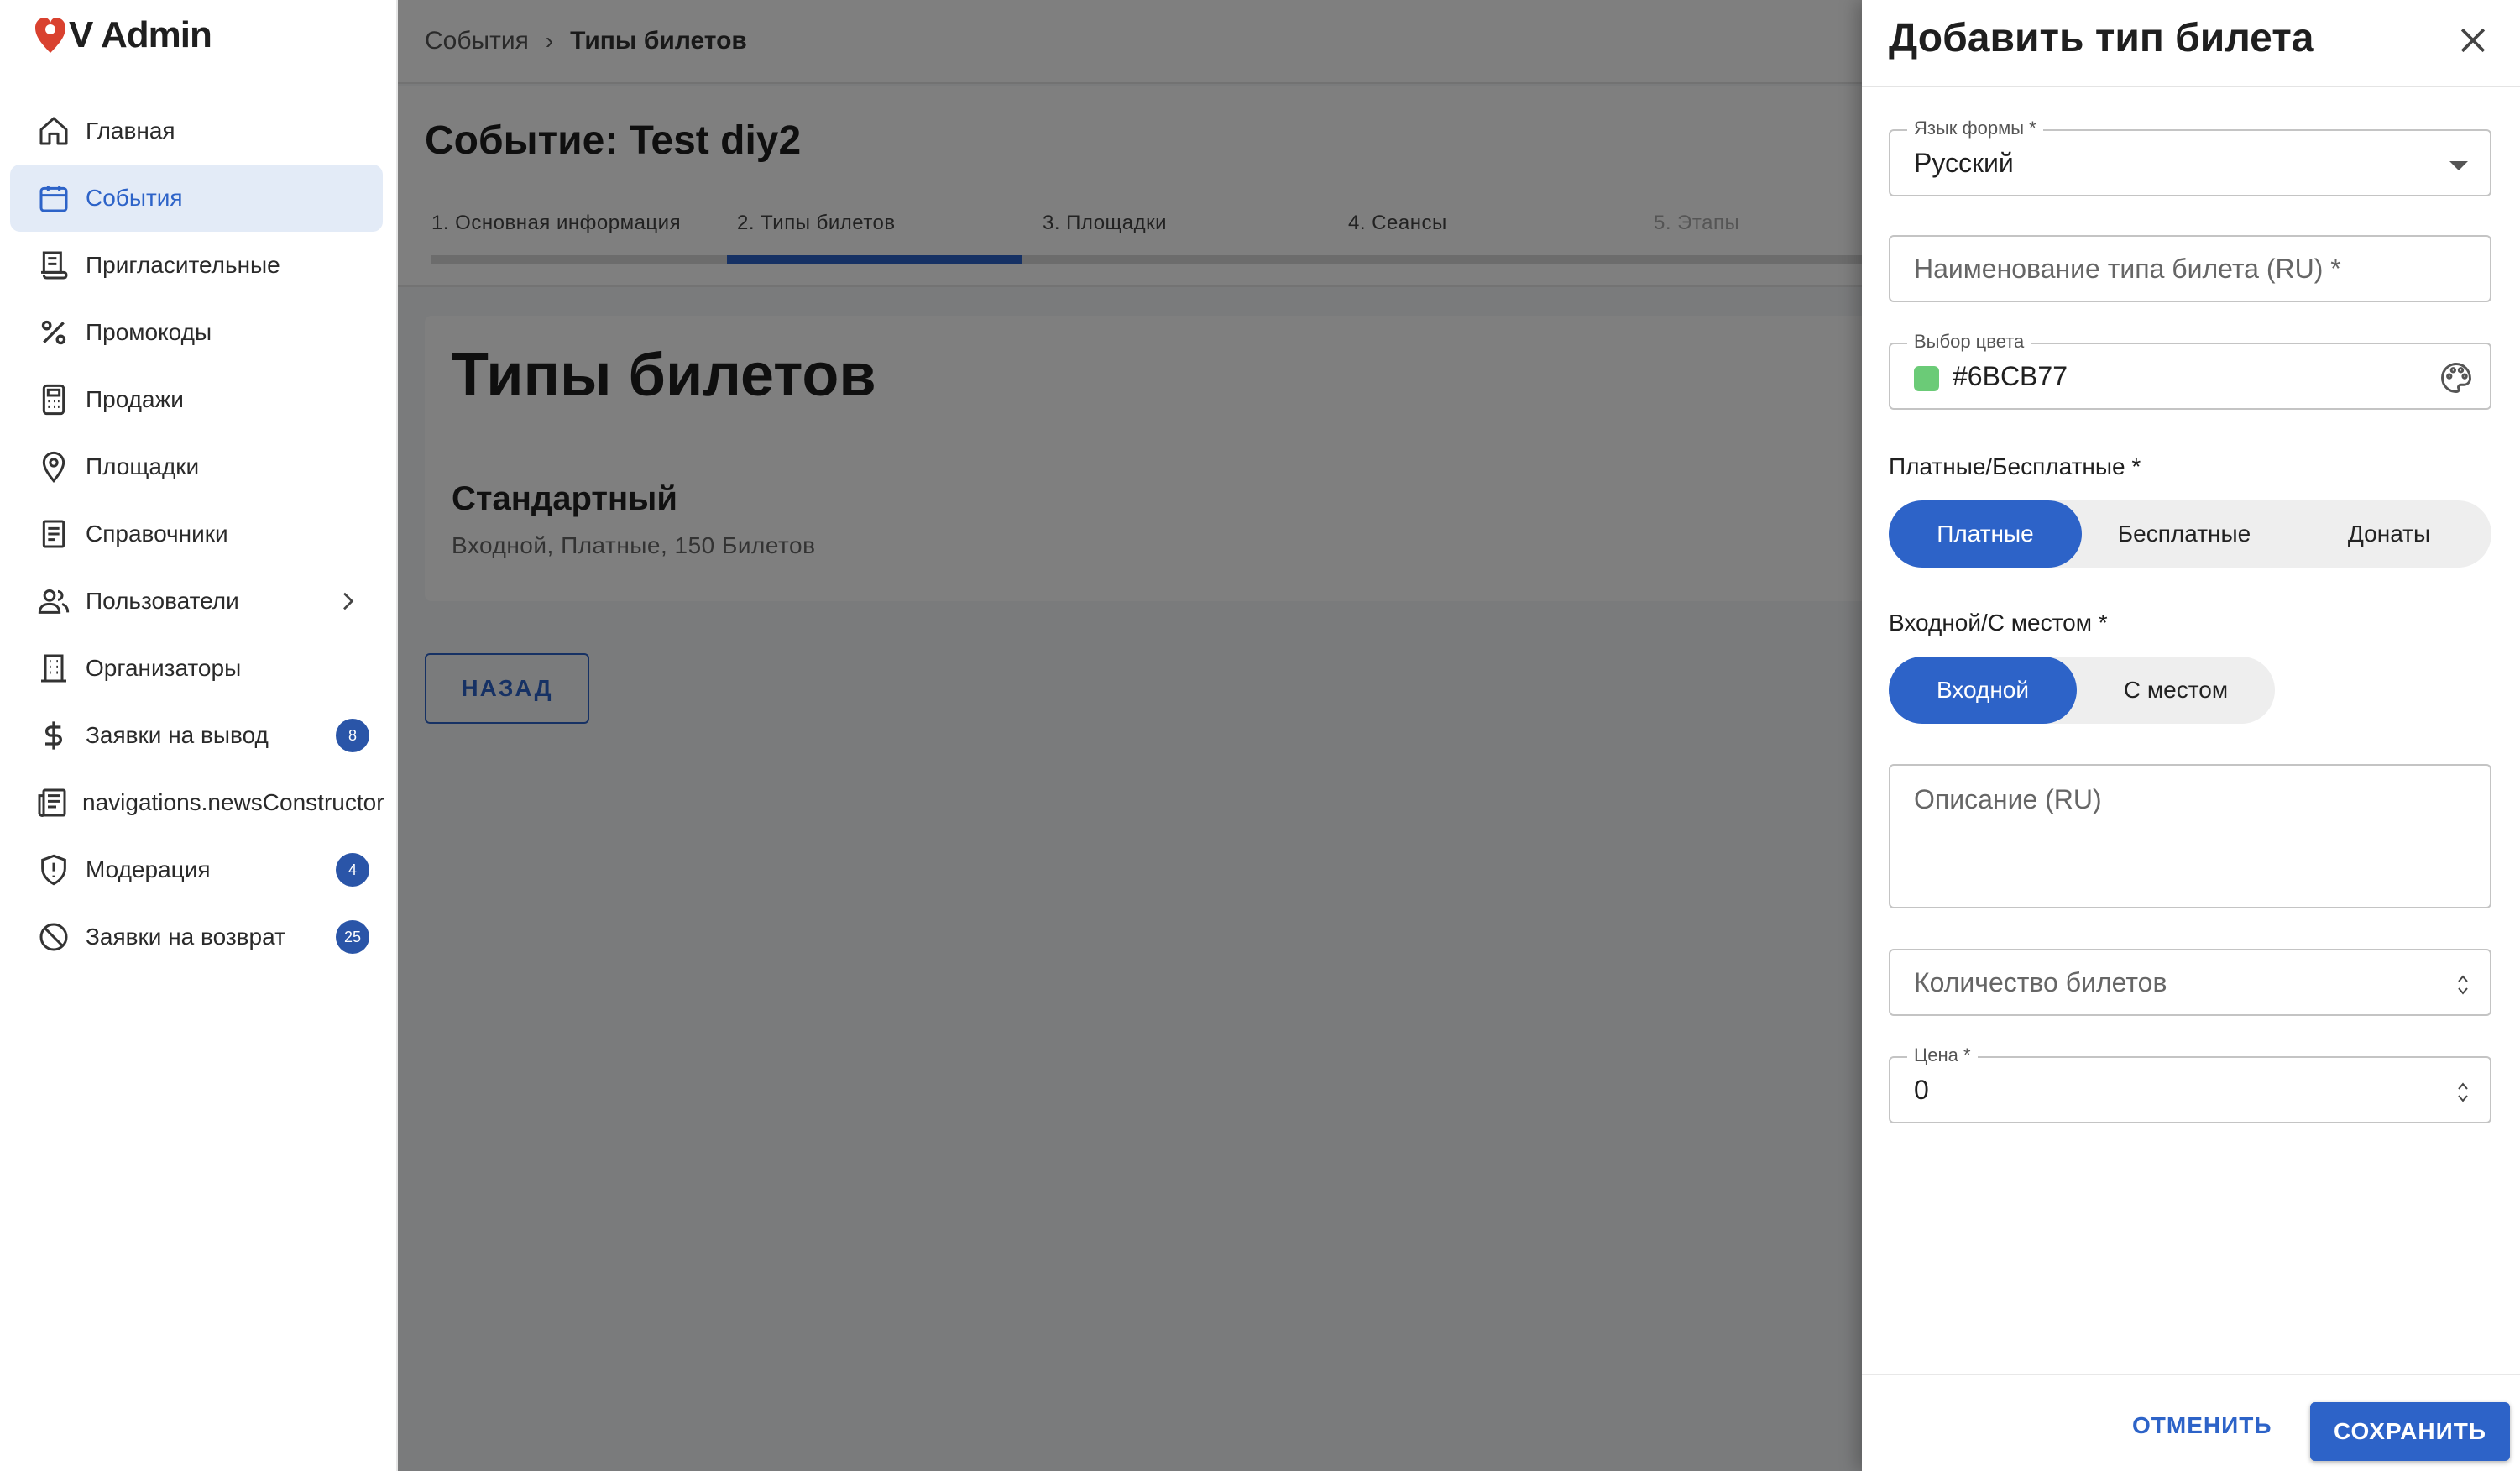 Image resolution: width=2520 pixels, height=1471 pixels. What do you see at coordinates (196, 131) in the screenshot?
I see `sidebar-item-home: Главная` at bounding box center [196, 131].